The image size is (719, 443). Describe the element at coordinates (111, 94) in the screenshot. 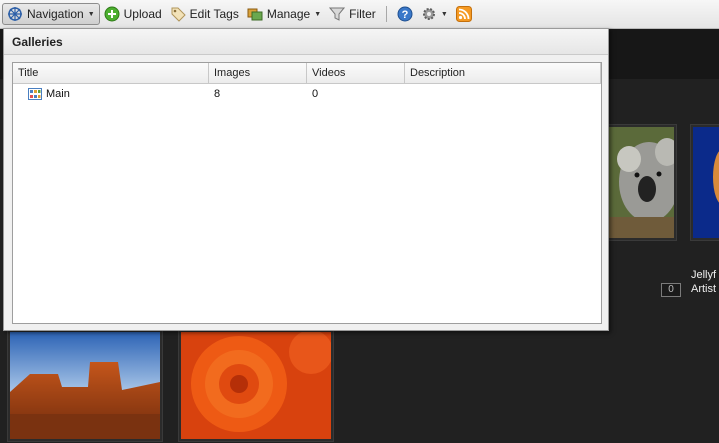

I see `cell-title: Main` at that location.